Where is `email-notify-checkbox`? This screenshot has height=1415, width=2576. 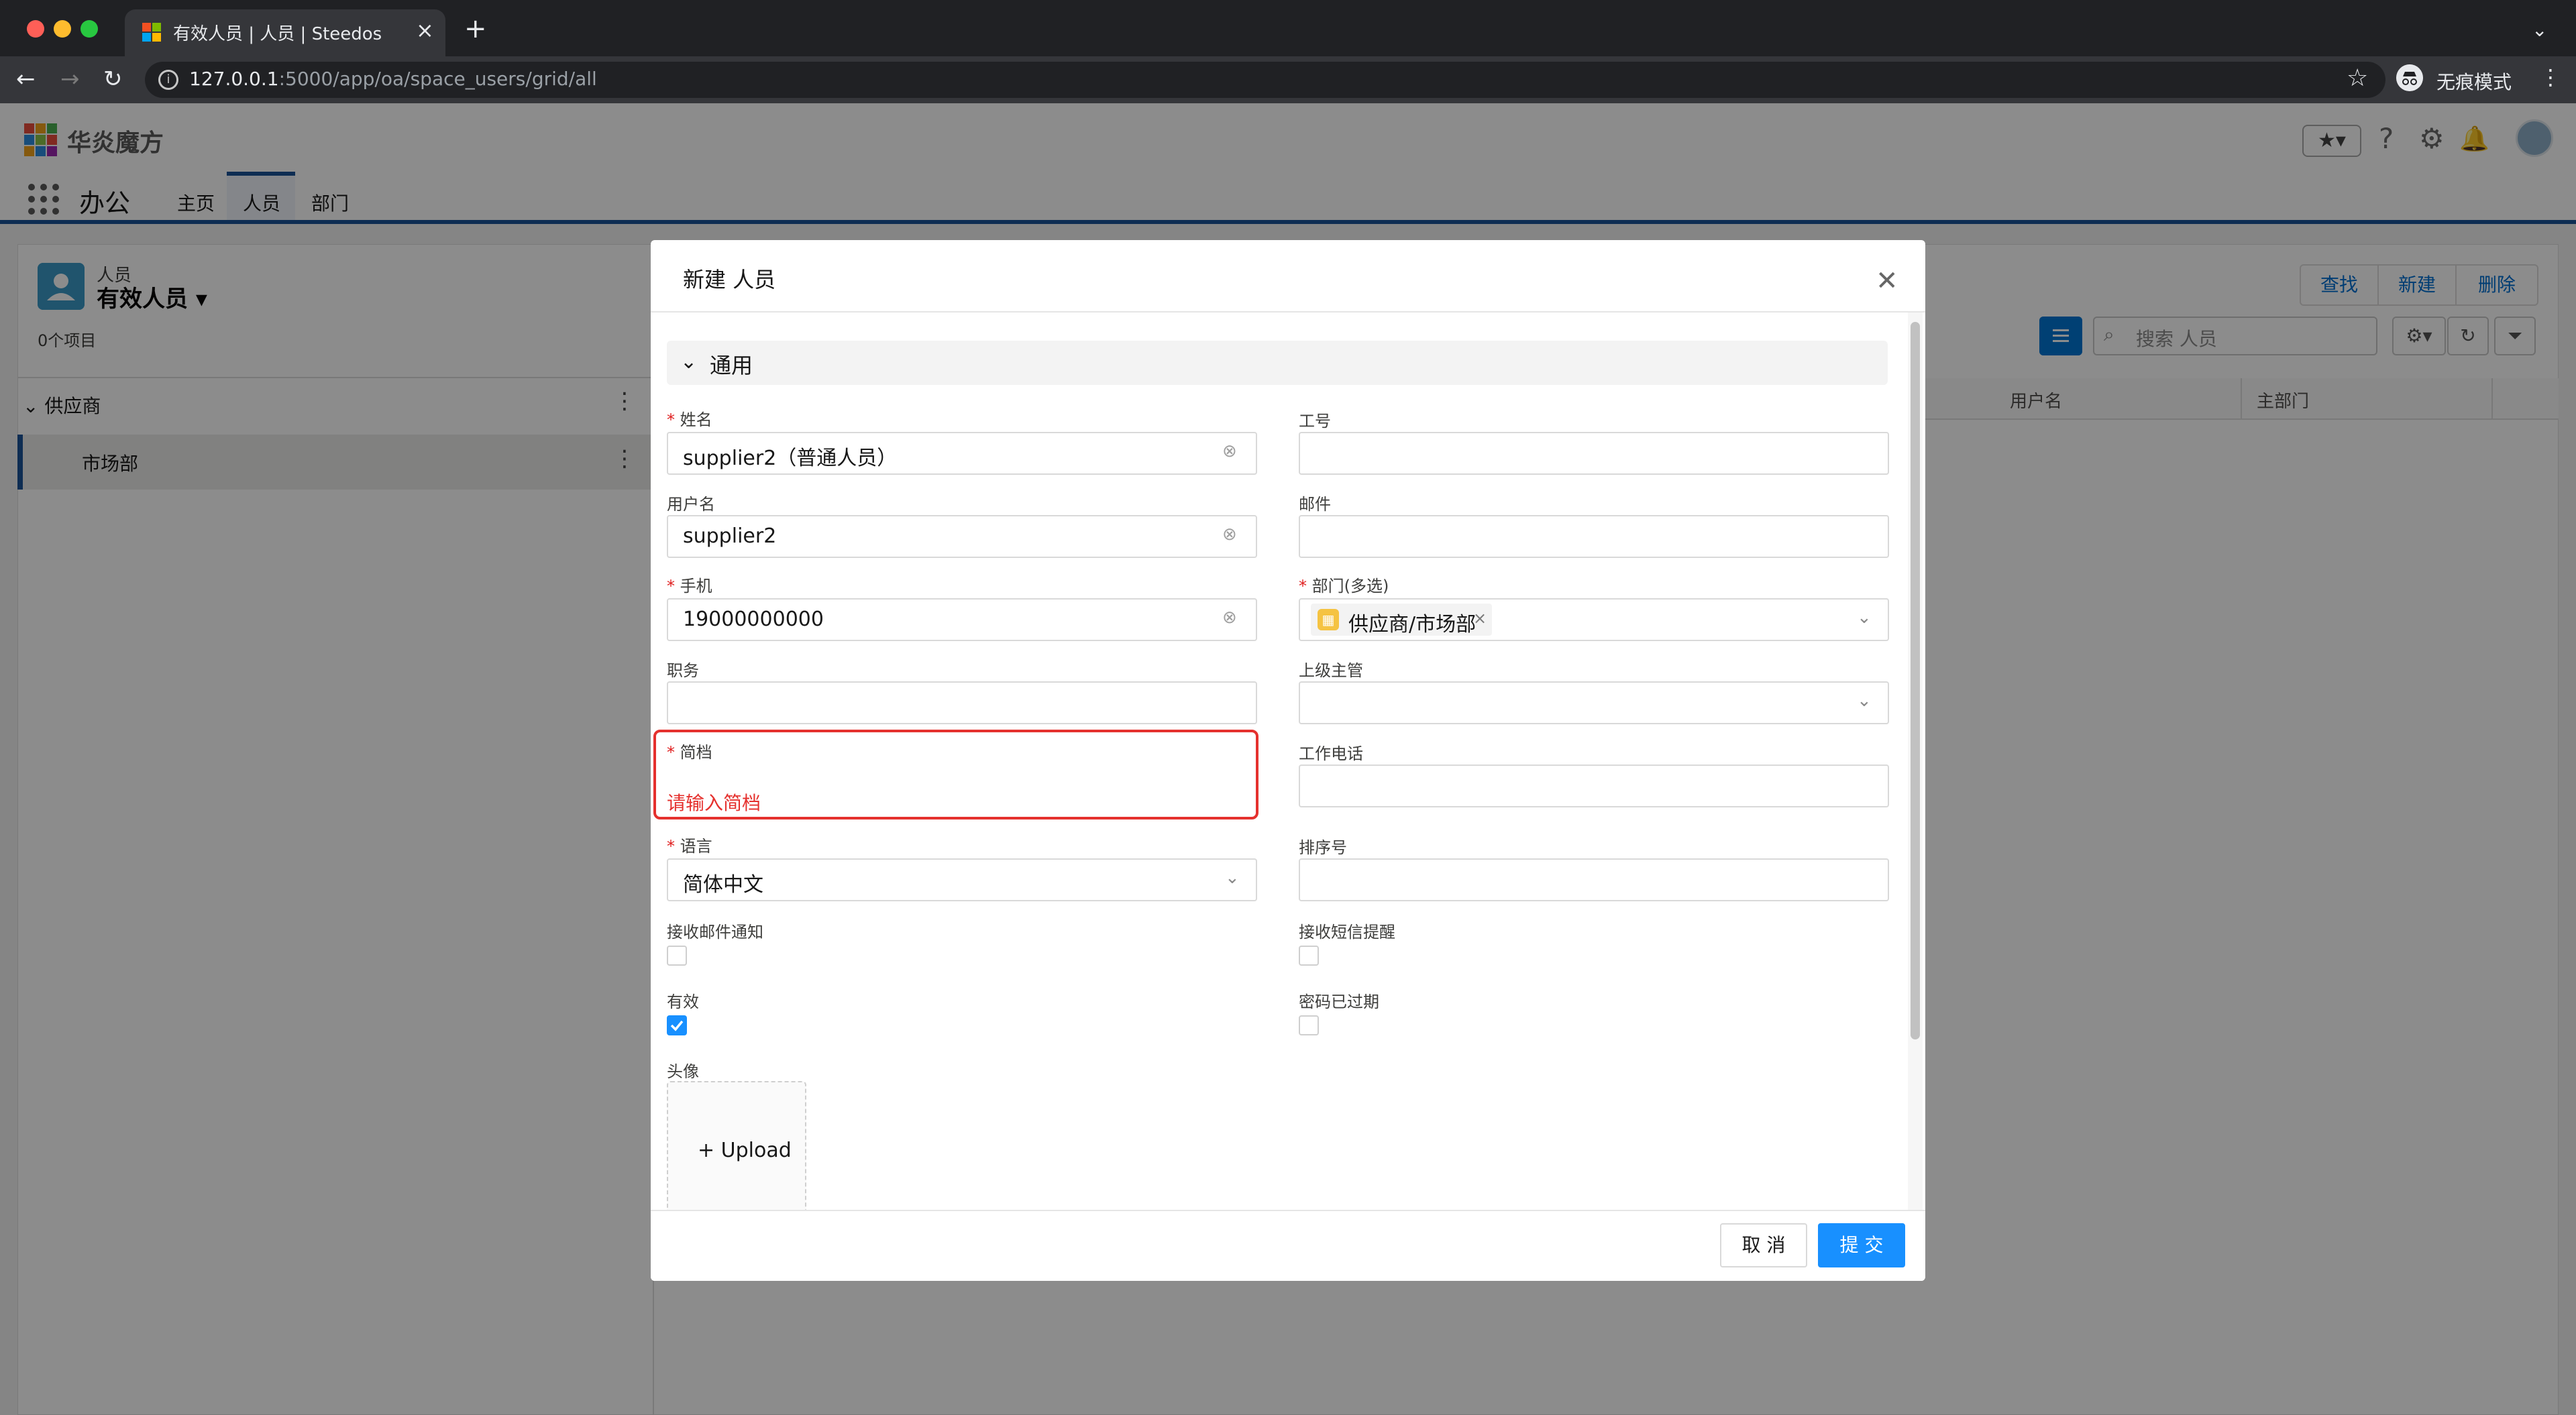
email-notify-checkbox is located at coordinates (677, 956).